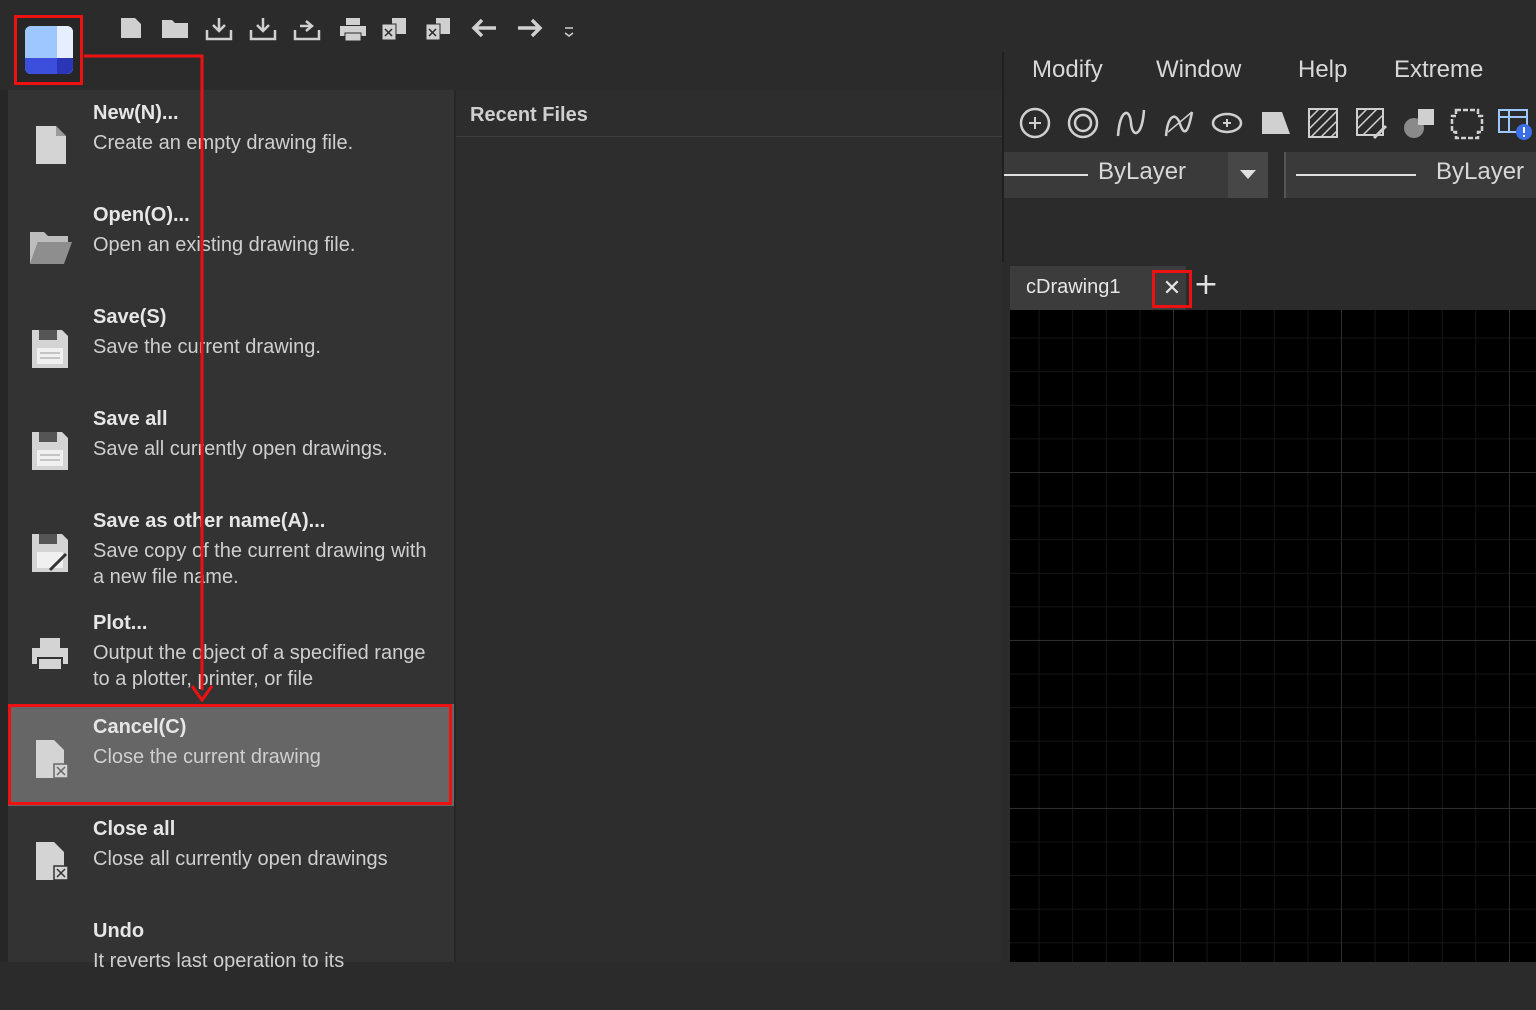  I want to click on menu-item-title: Save all, so click(130, 419).